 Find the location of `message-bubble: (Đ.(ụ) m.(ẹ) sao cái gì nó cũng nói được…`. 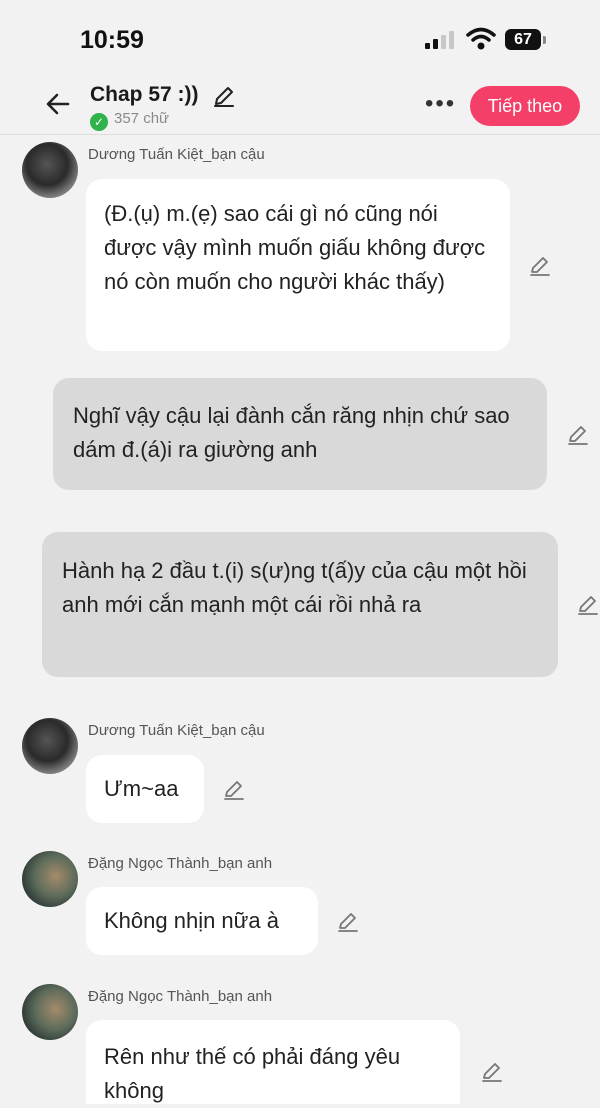

message-bubble: (Đ.(ụ) m.(ẹ) sao cái gì nó cũng nói được… is located at coordinates (298, 265).